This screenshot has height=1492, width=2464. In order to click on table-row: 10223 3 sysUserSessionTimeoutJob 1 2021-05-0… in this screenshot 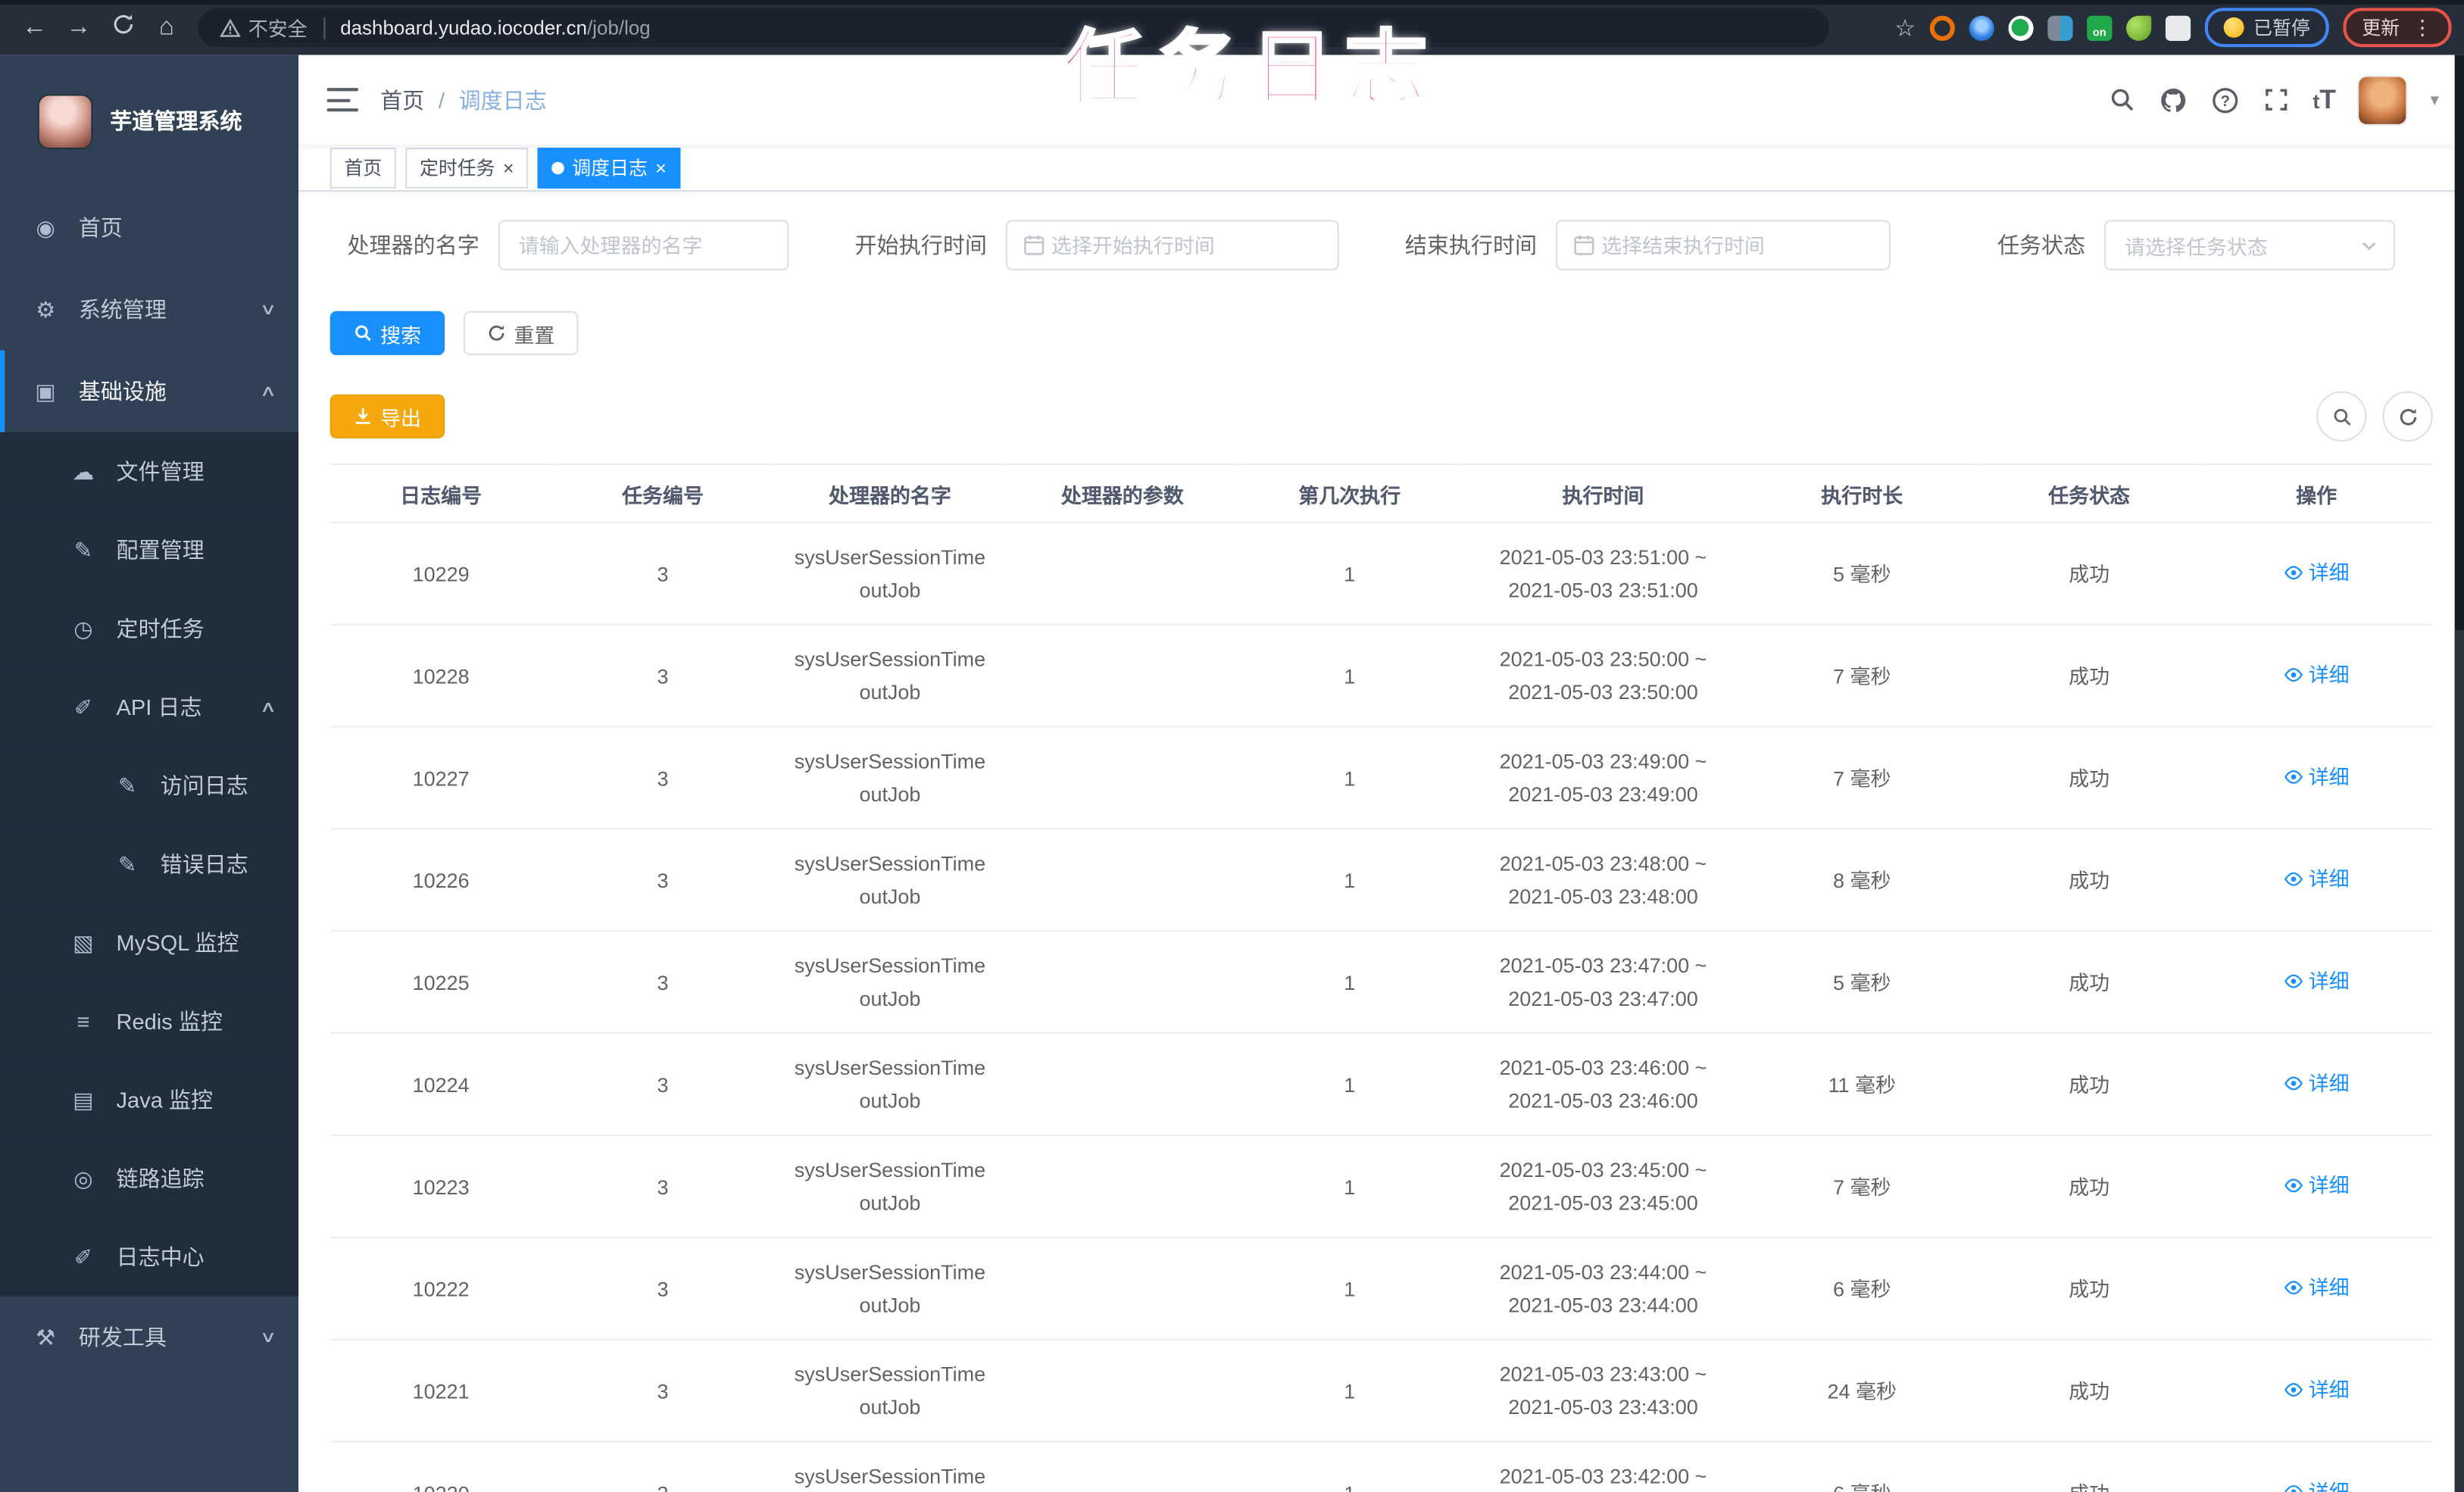, I will do `click(1381, 1186)`.